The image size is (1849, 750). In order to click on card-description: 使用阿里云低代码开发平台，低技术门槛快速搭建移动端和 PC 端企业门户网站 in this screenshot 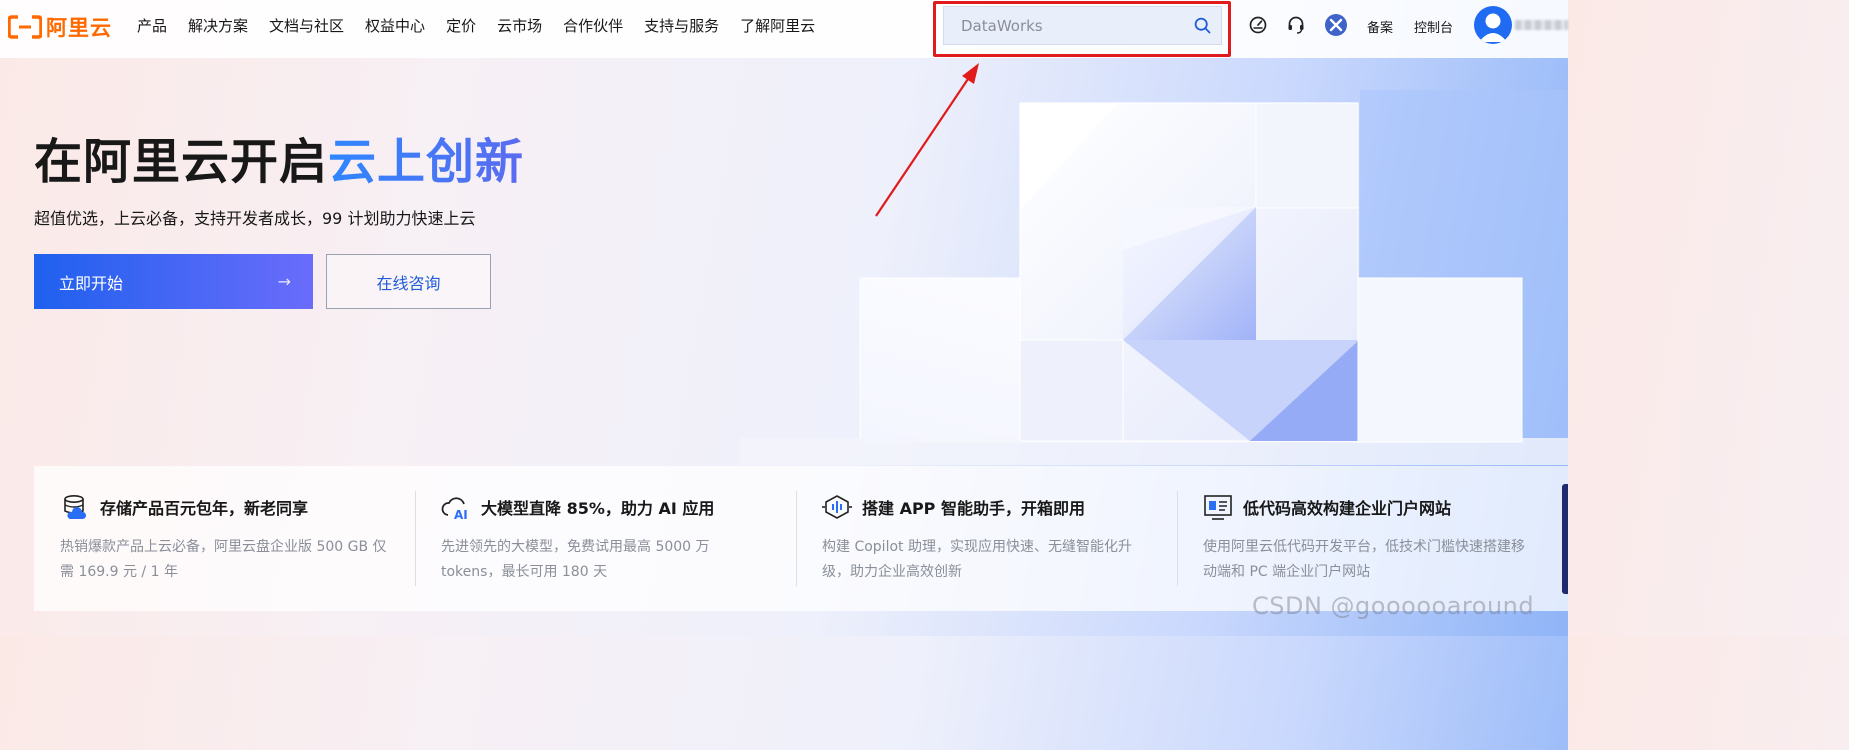, I will do `click(1364, 559)`.